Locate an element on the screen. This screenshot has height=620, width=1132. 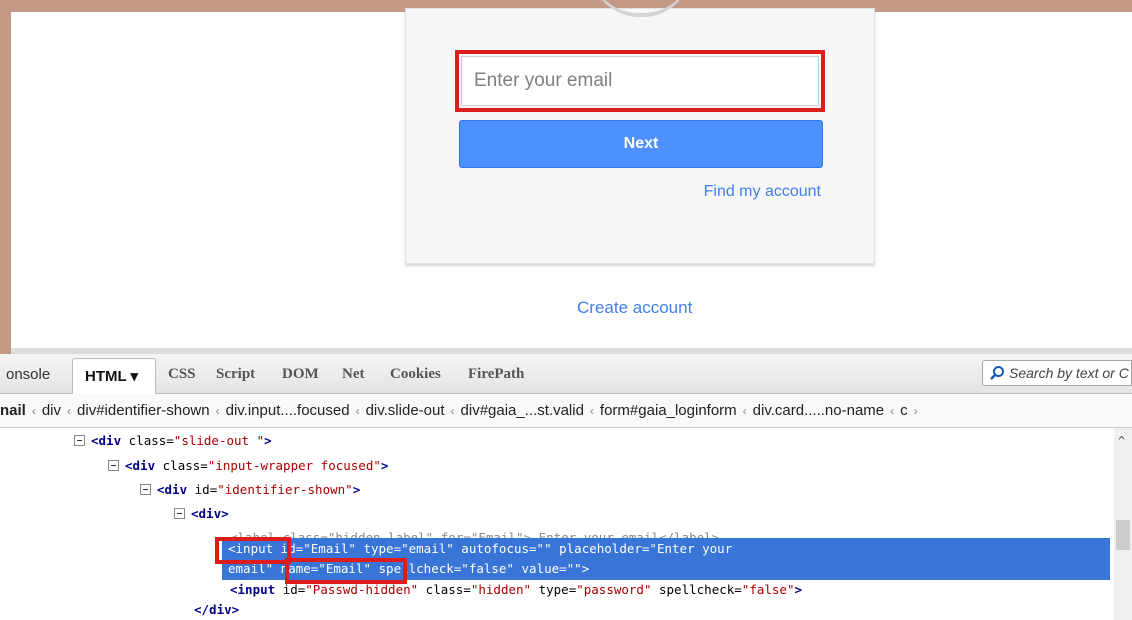
tree-node: <div class="slide-out "> is located at coordinates (173, 440).